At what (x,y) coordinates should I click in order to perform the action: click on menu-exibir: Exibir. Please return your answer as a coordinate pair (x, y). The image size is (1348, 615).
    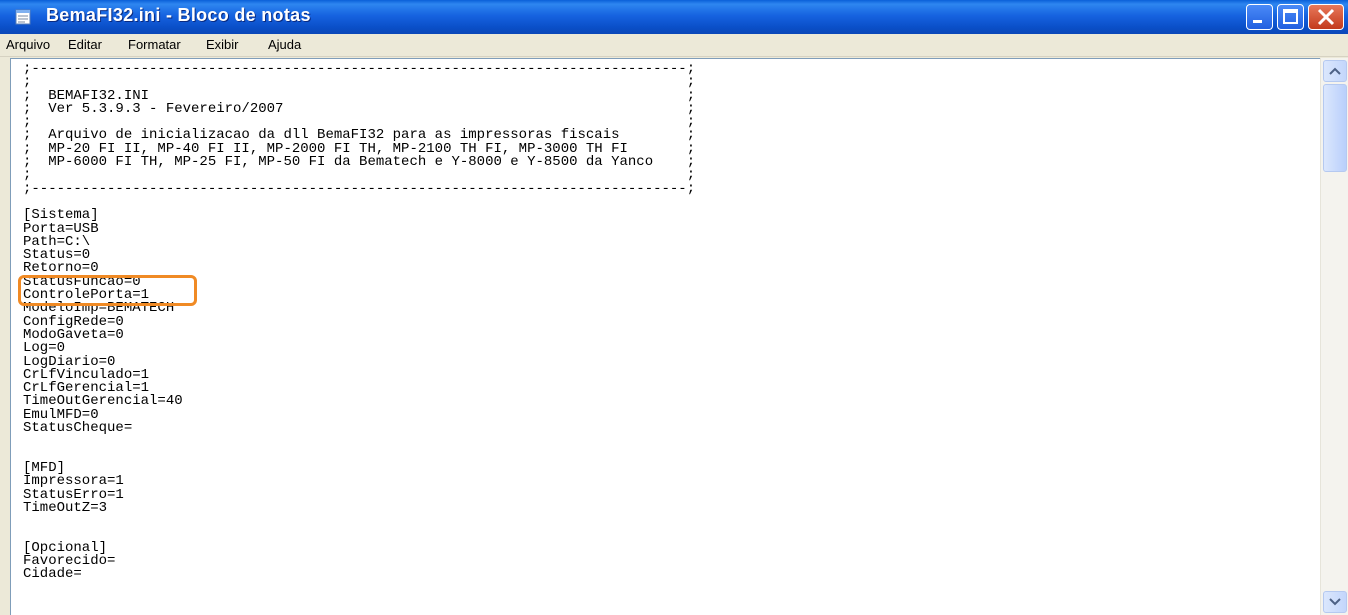
    Looking at the image, I should click on (222, 44).